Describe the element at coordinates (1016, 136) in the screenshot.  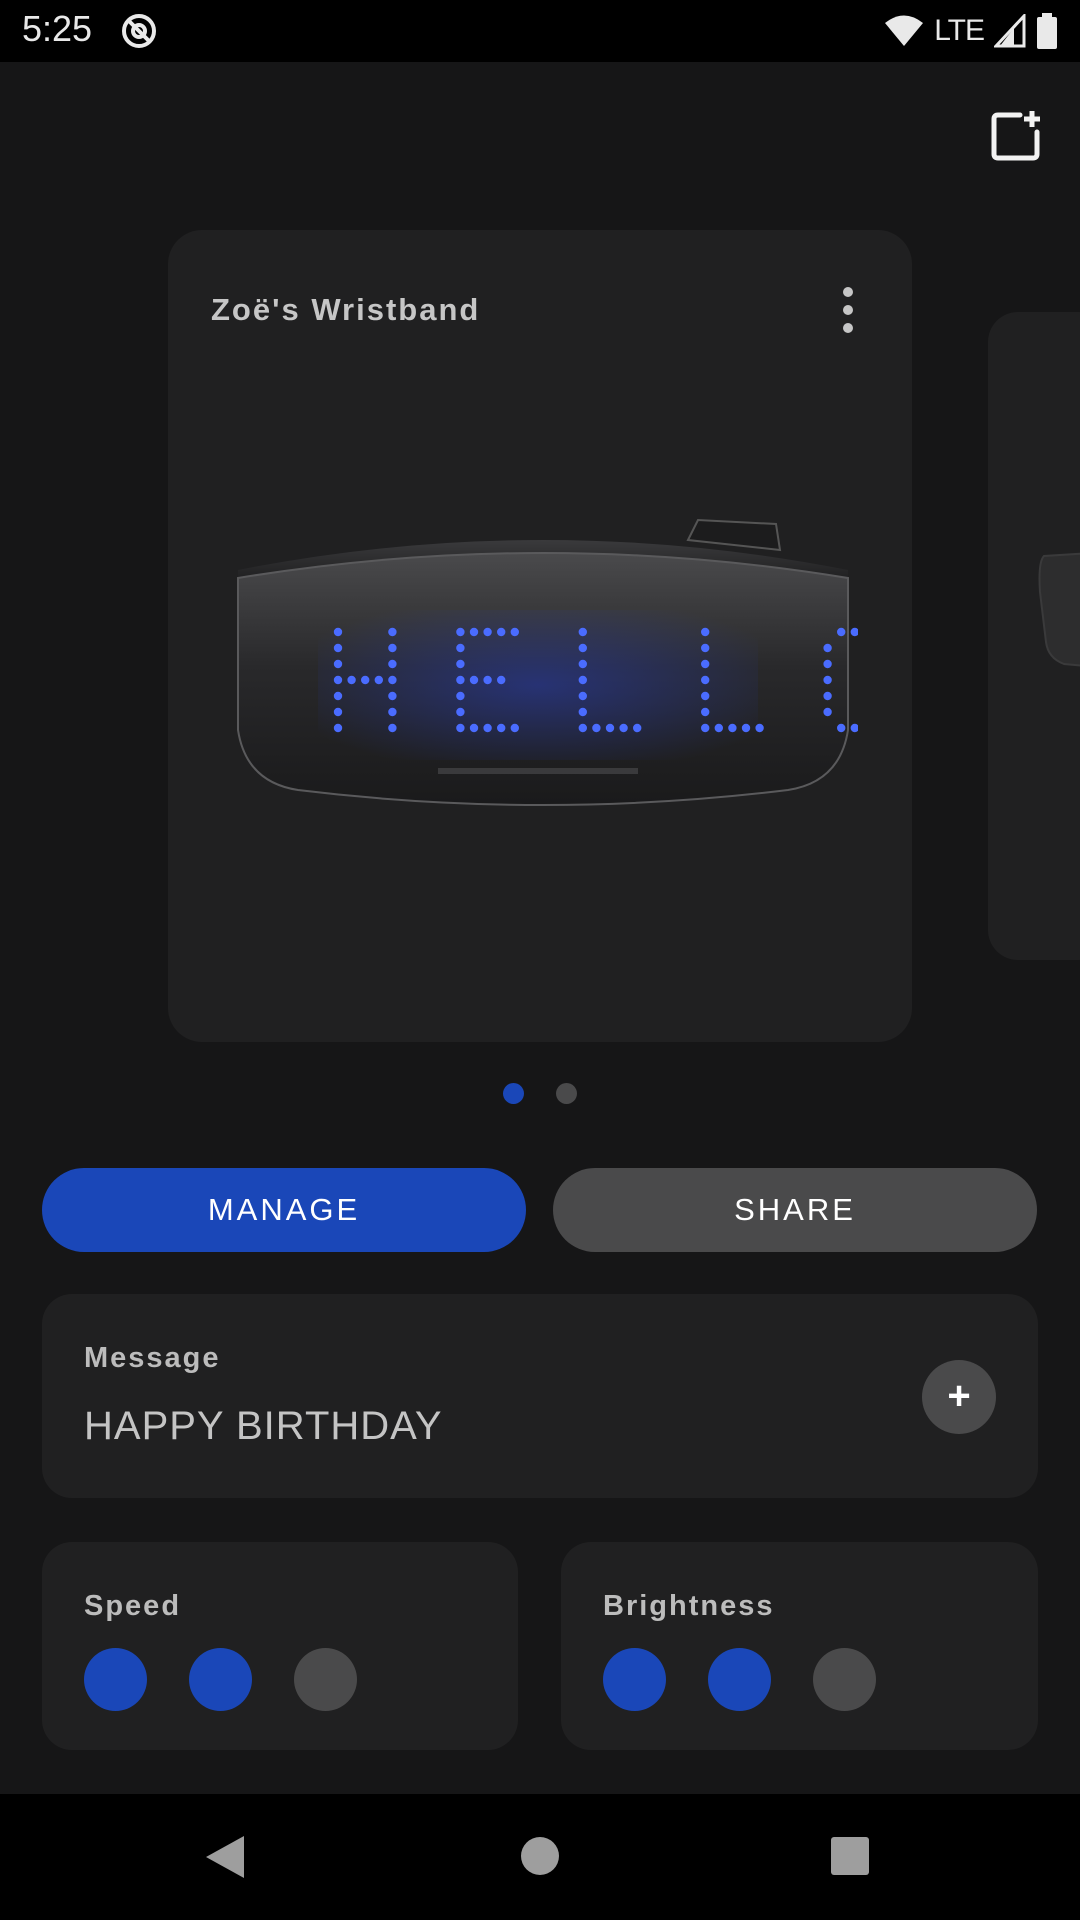
I see `add-device-icon` at that location.